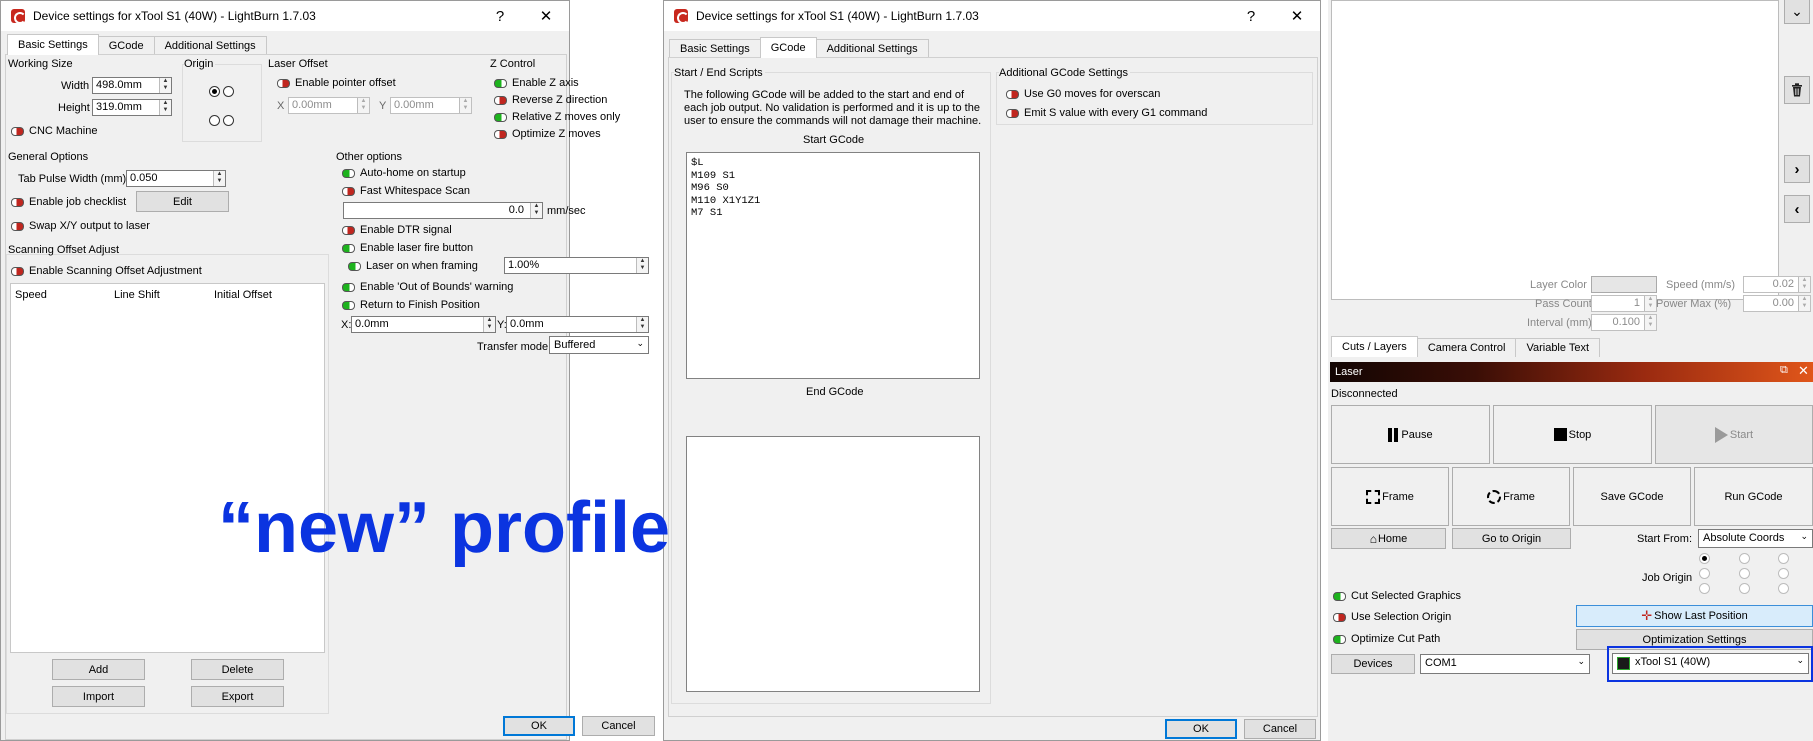 This screenshot has height=741, width=1813. What do you see at coordinates (1734, 434) in the screenshot?
I see `start-button: Start` at bounding box center [1734, 434].